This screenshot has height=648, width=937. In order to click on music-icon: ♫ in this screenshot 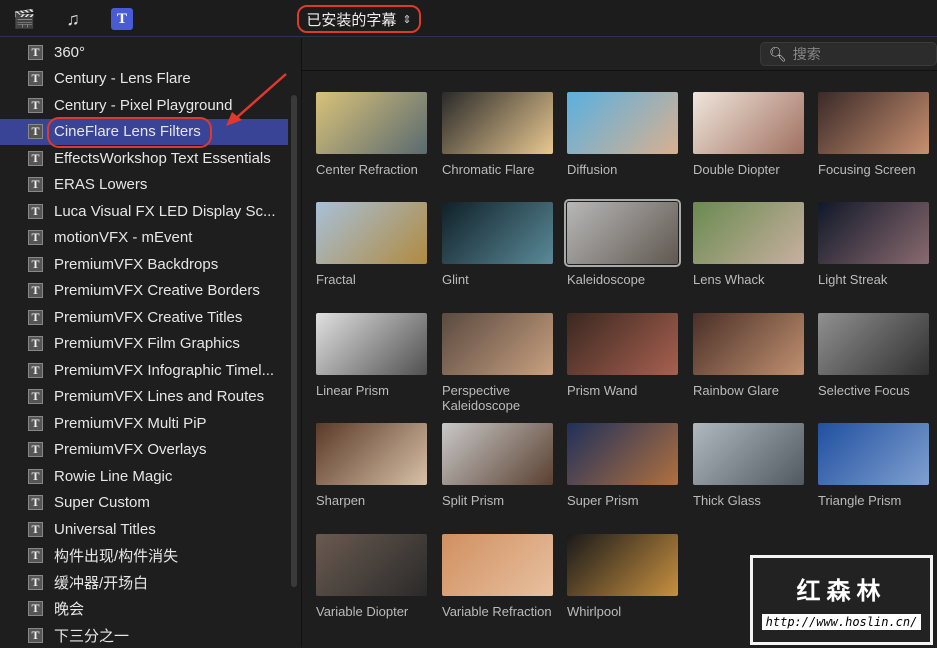, I will do `click(73, 19)`.